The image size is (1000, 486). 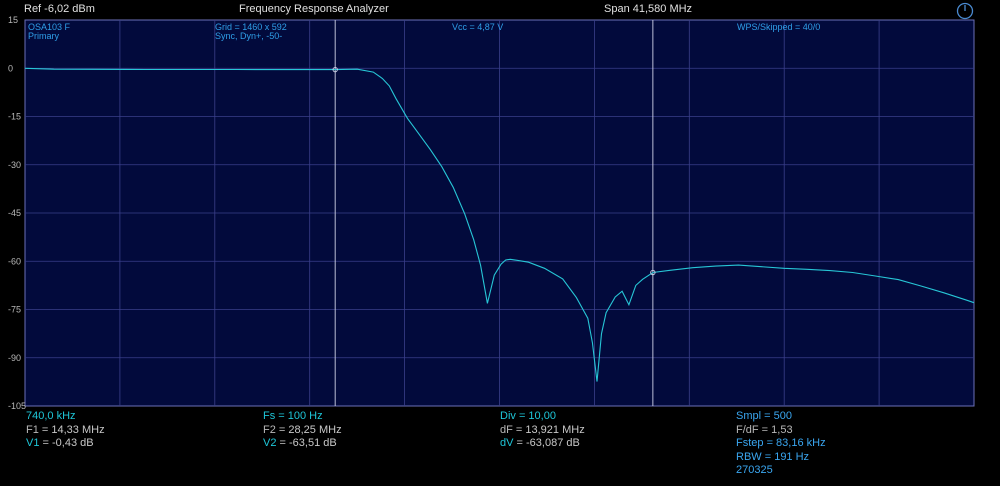 What do you see at coordinates (764, 429) in the screenshot?
I see `f-df-ratio: F/dF = 1,53` at bounding box center [764, 429].